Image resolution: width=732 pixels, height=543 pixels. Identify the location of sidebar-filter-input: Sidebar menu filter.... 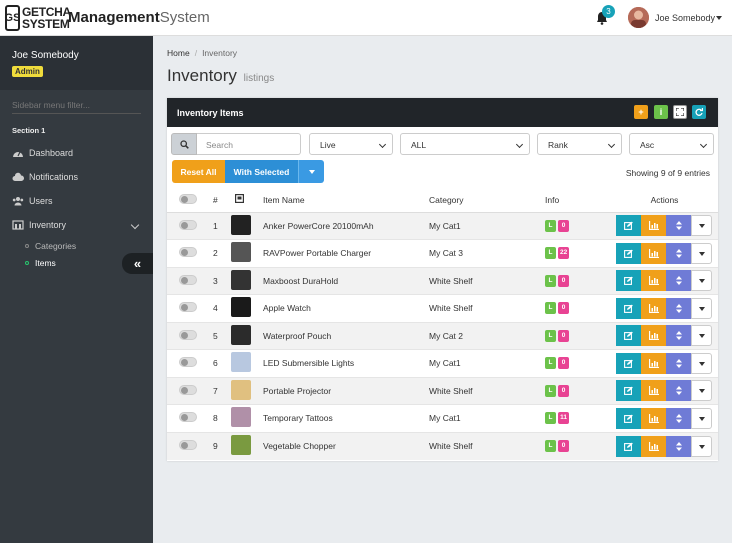
(76, 105).